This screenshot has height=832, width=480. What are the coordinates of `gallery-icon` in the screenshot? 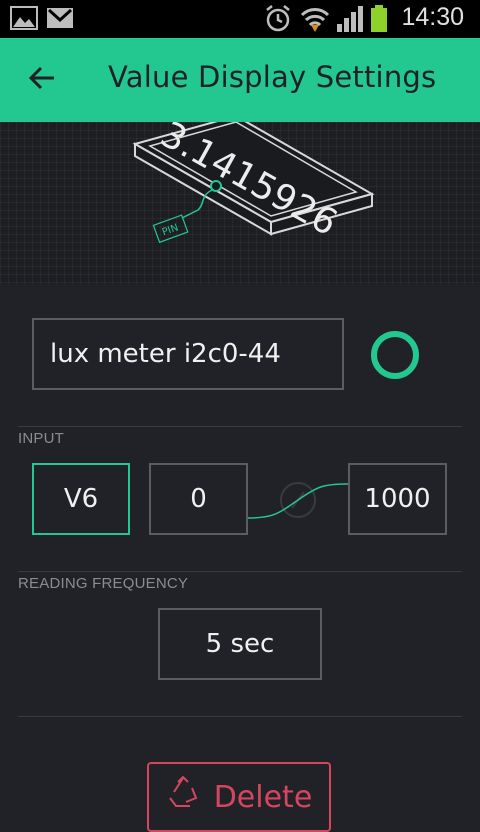 It's located at (24, 20).